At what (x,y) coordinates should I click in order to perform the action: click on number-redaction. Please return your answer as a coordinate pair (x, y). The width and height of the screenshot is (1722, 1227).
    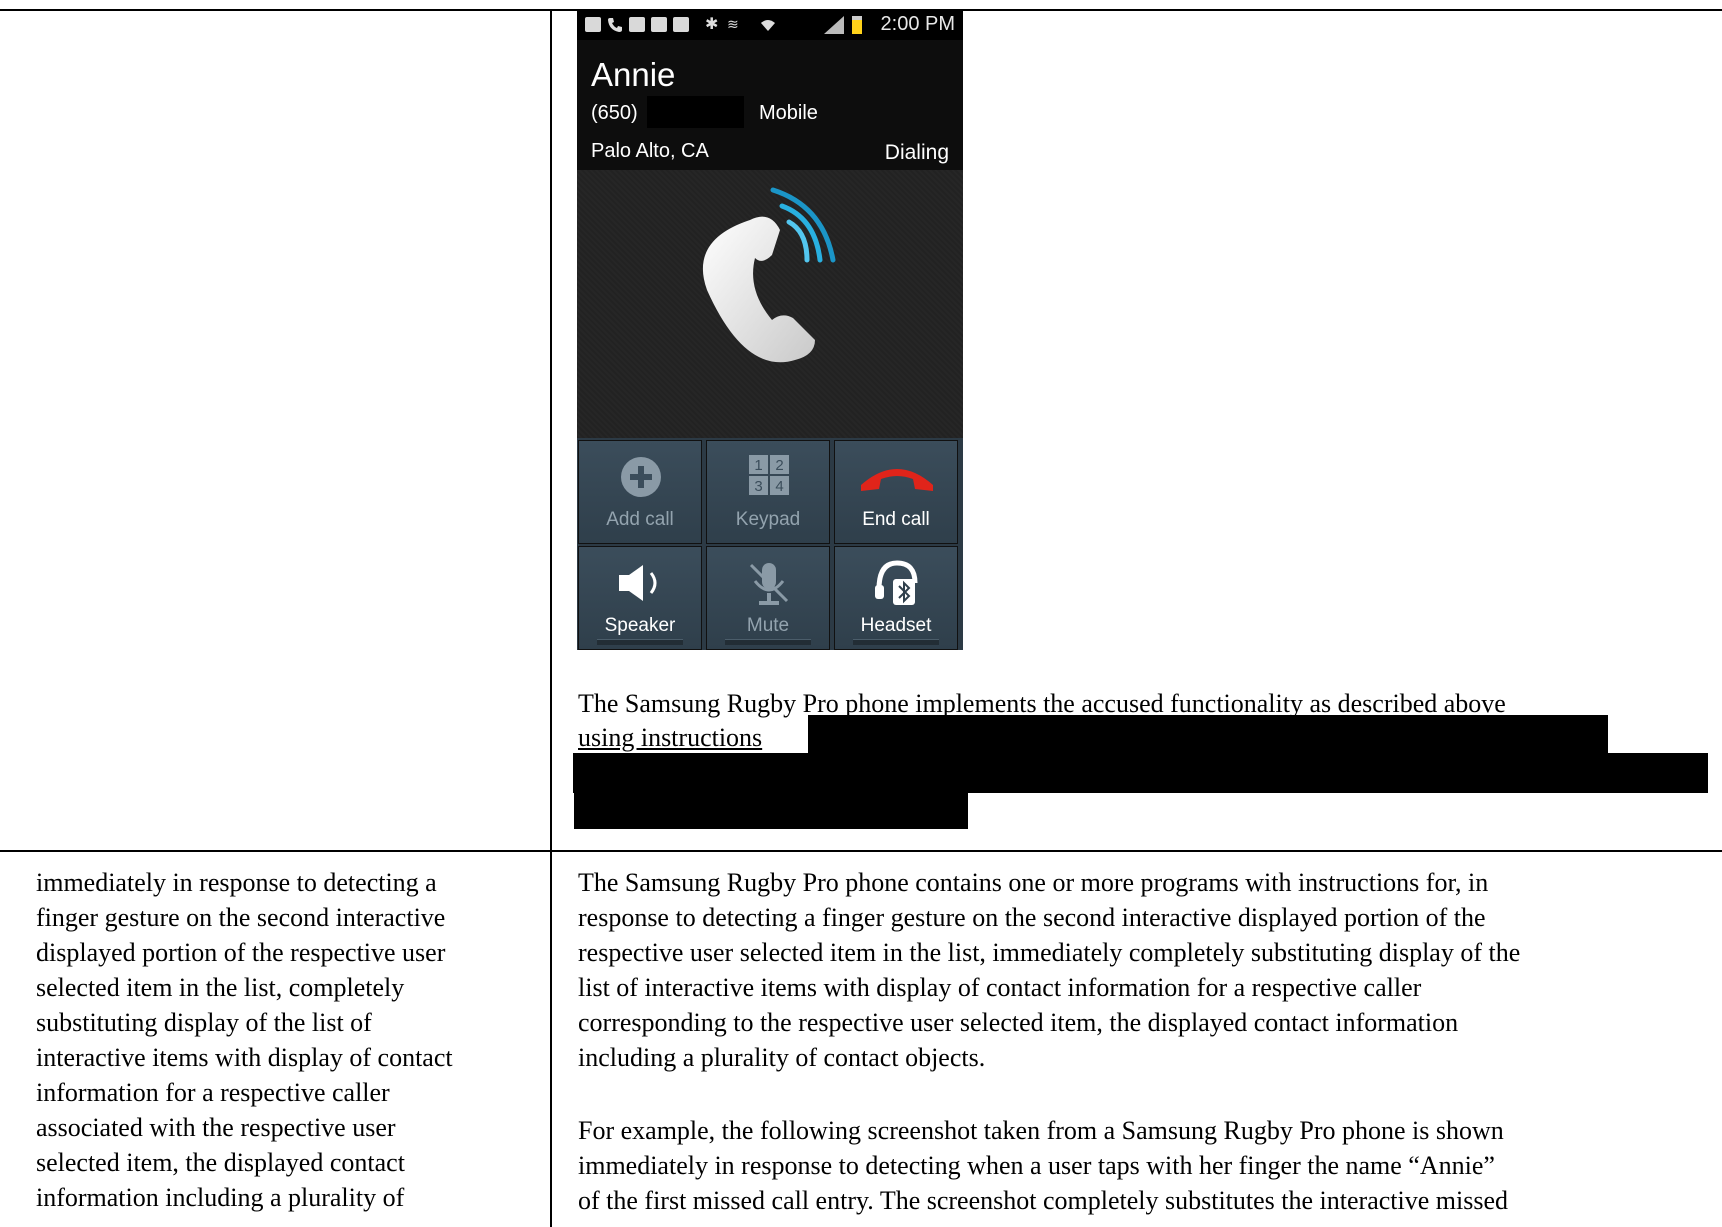
    Looking at the image, I should click on (695, 112).